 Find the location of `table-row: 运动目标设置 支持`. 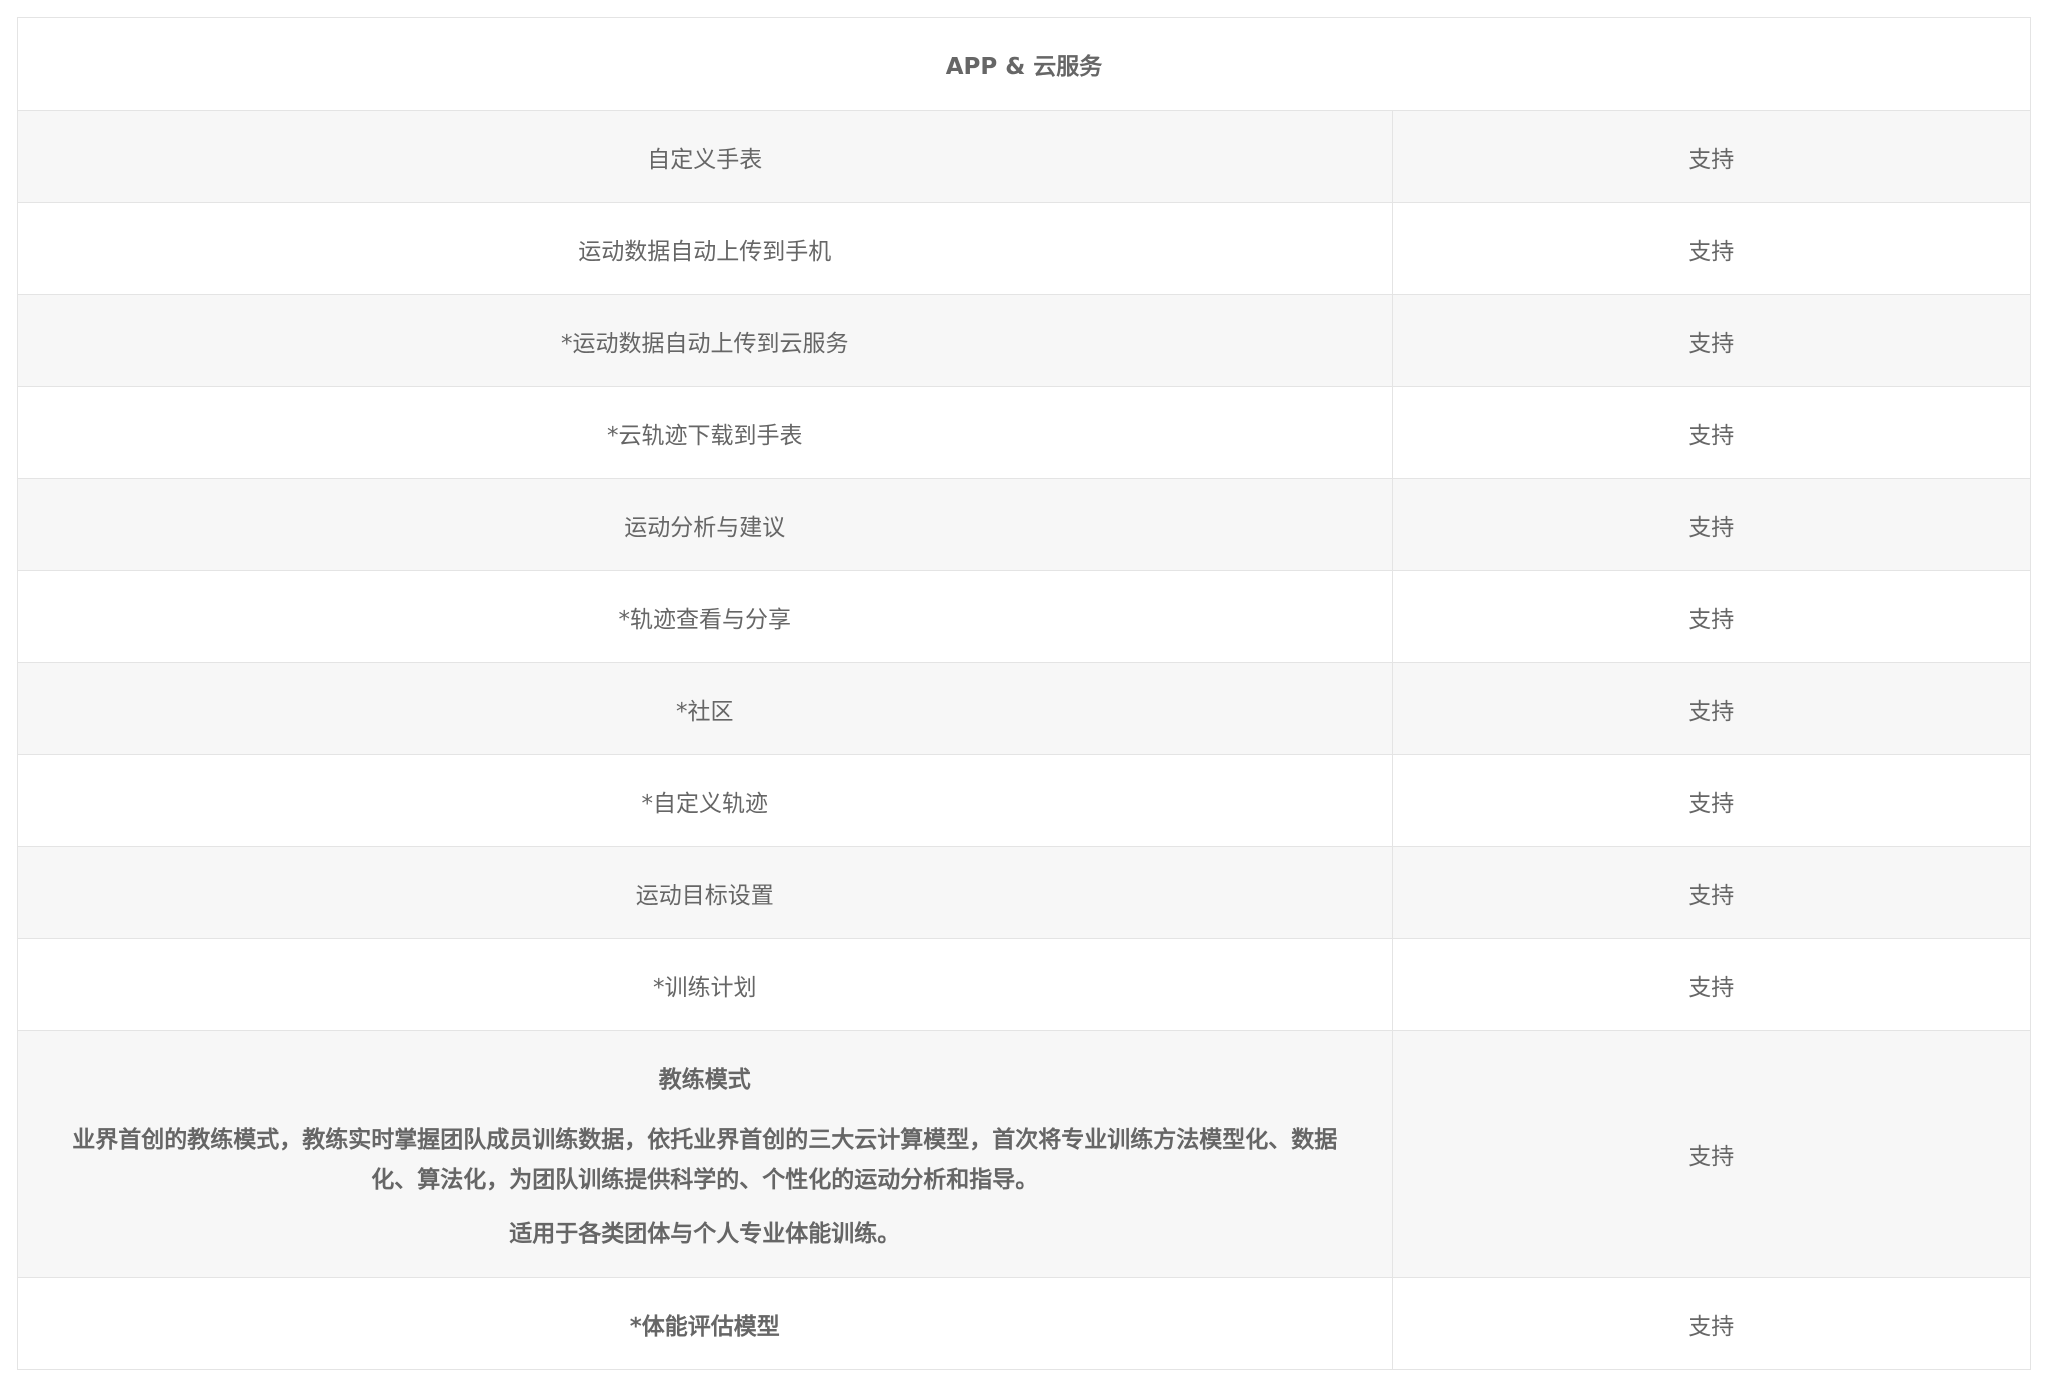

table-row: 运动目标设置 支持 is located at coordinates (1024, 892).